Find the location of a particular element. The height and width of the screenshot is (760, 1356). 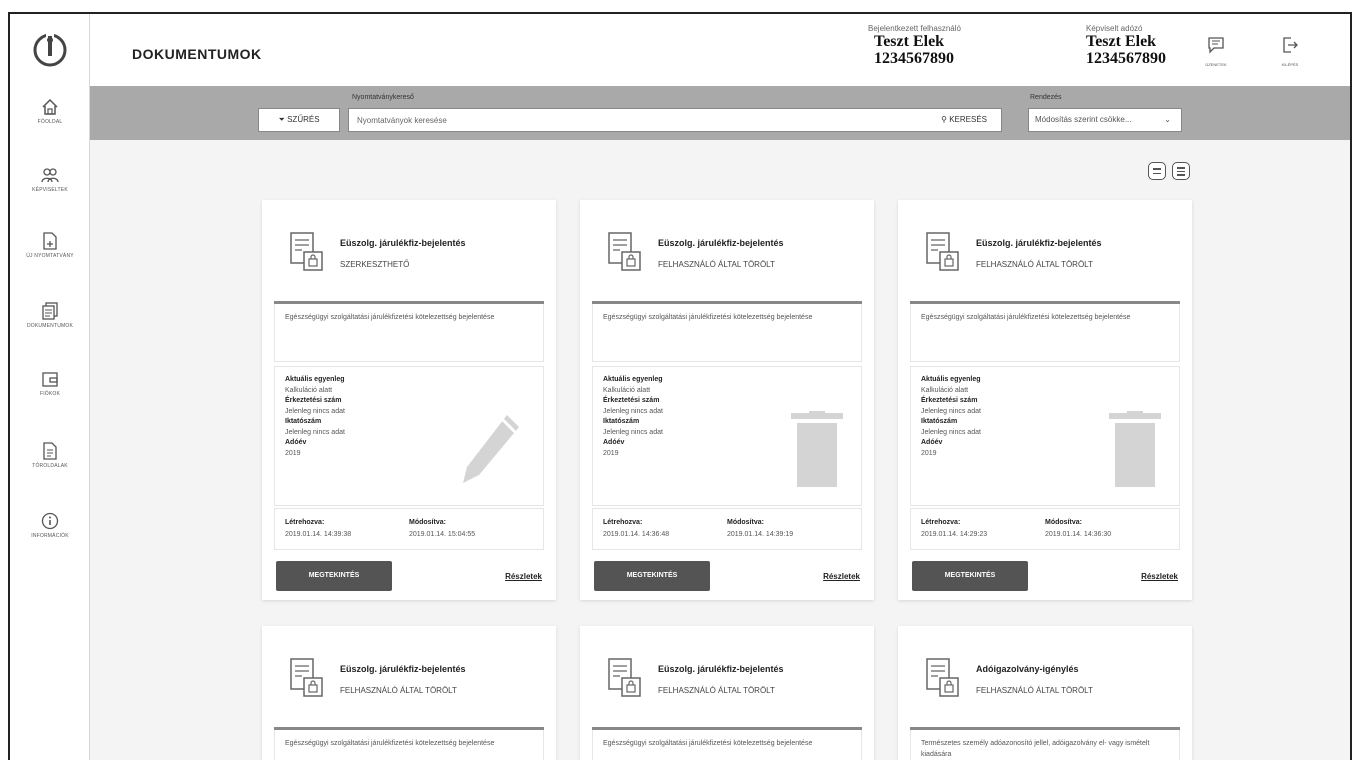

sidebar-item-label: Fiókok is located at coordinates (50, 394).